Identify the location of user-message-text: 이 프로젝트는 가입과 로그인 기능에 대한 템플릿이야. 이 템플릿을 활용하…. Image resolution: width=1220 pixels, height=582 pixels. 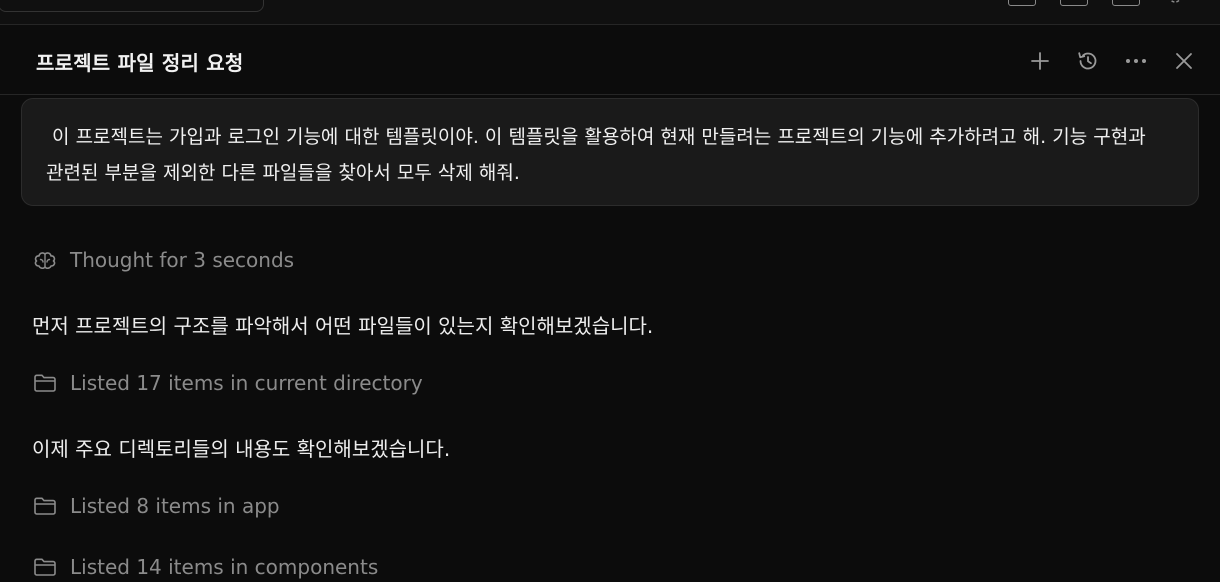
(599, 155).